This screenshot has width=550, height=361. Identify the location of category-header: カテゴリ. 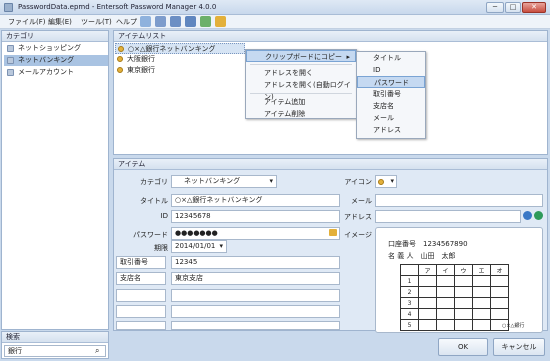
(55, 36).